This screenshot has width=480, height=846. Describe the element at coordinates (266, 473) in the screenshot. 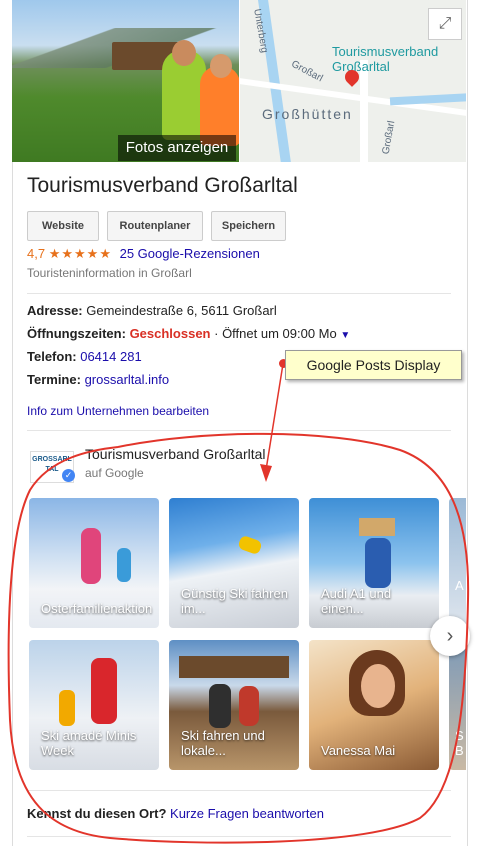

I see `annotation-arrowhead` at that location.